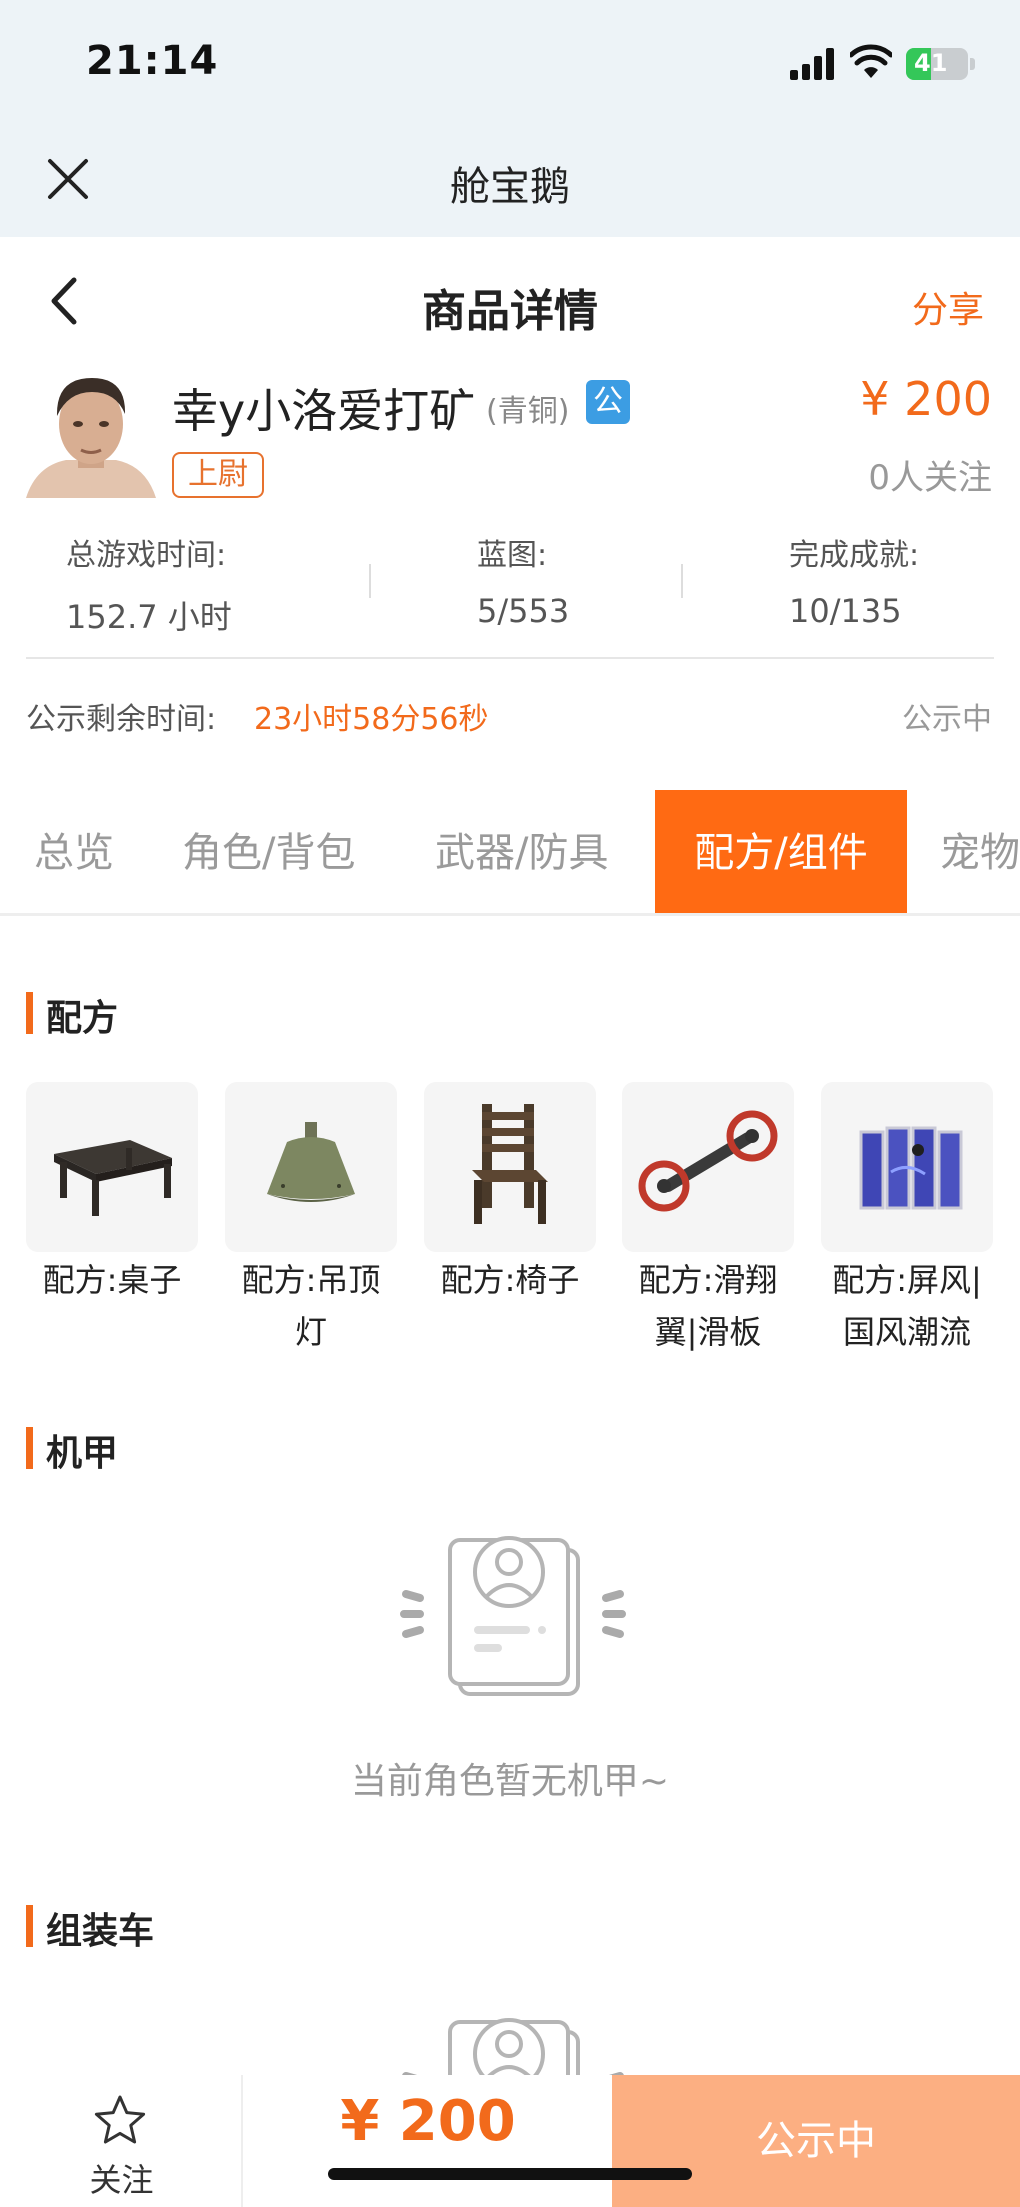  Describe the element at coordinates (708, 1167) in the screenshot. I see `glider-icon` at that location.